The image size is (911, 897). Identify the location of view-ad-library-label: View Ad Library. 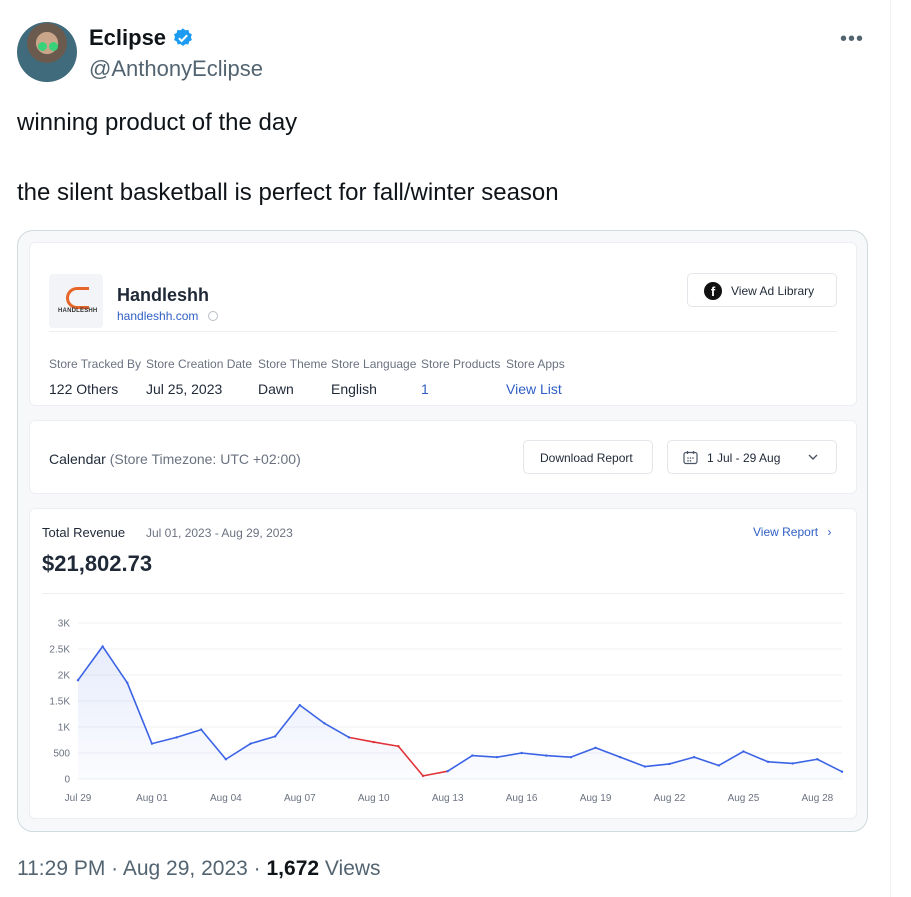
(773, 291).